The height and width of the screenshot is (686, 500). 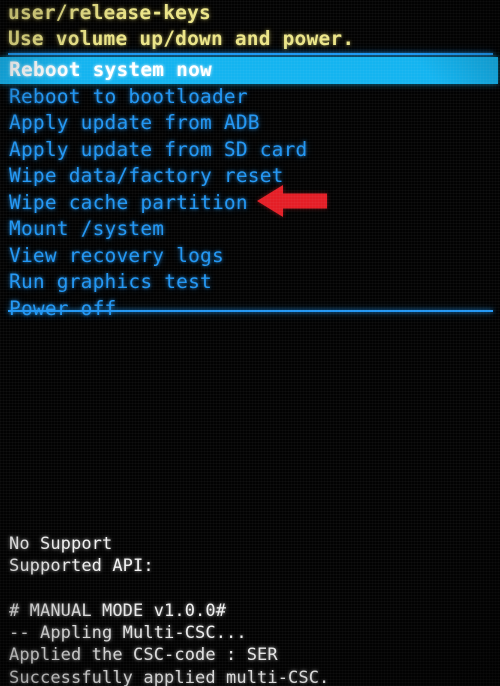 I want to click on log-line-spacer, so click(x=169, y=589).